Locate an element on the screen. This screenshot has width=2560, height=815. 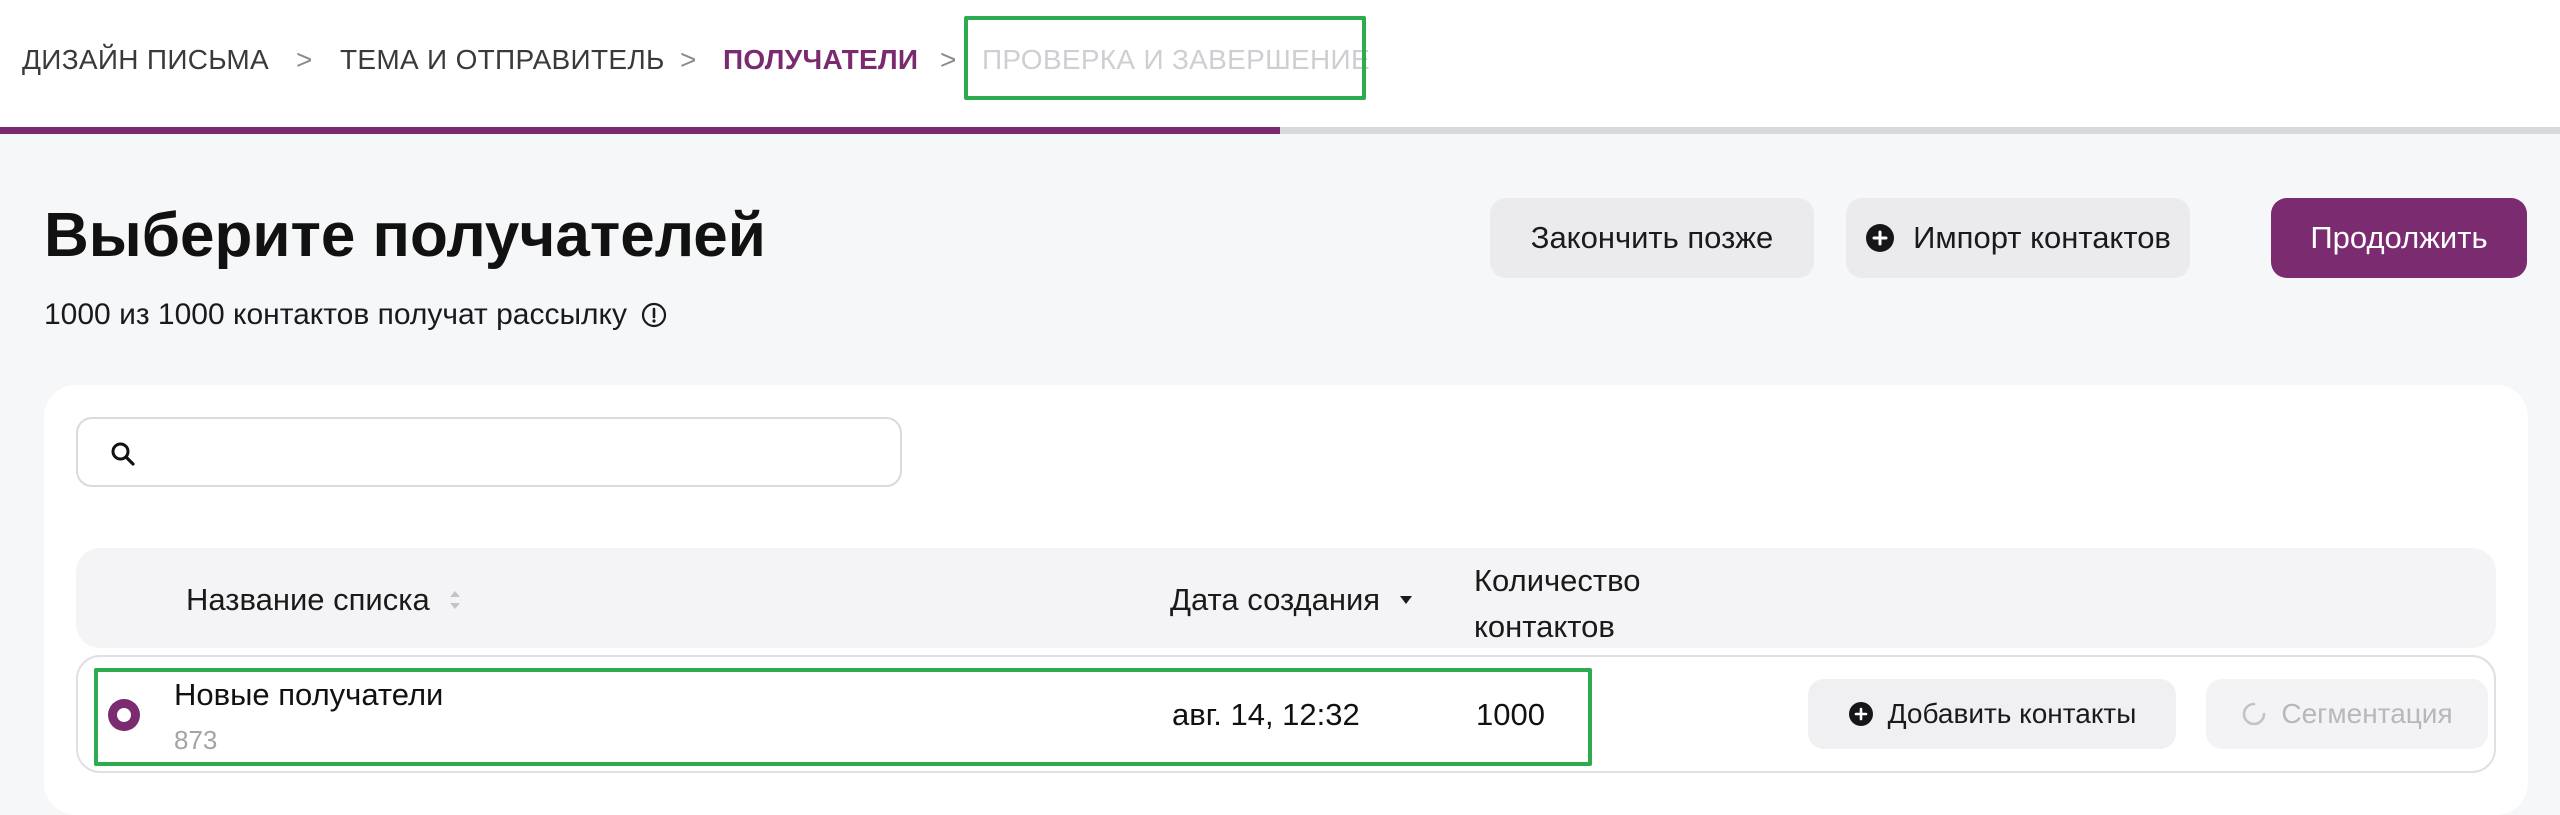
add-contacts-label: Добавить контакты is located at coordinates (2012, 713).